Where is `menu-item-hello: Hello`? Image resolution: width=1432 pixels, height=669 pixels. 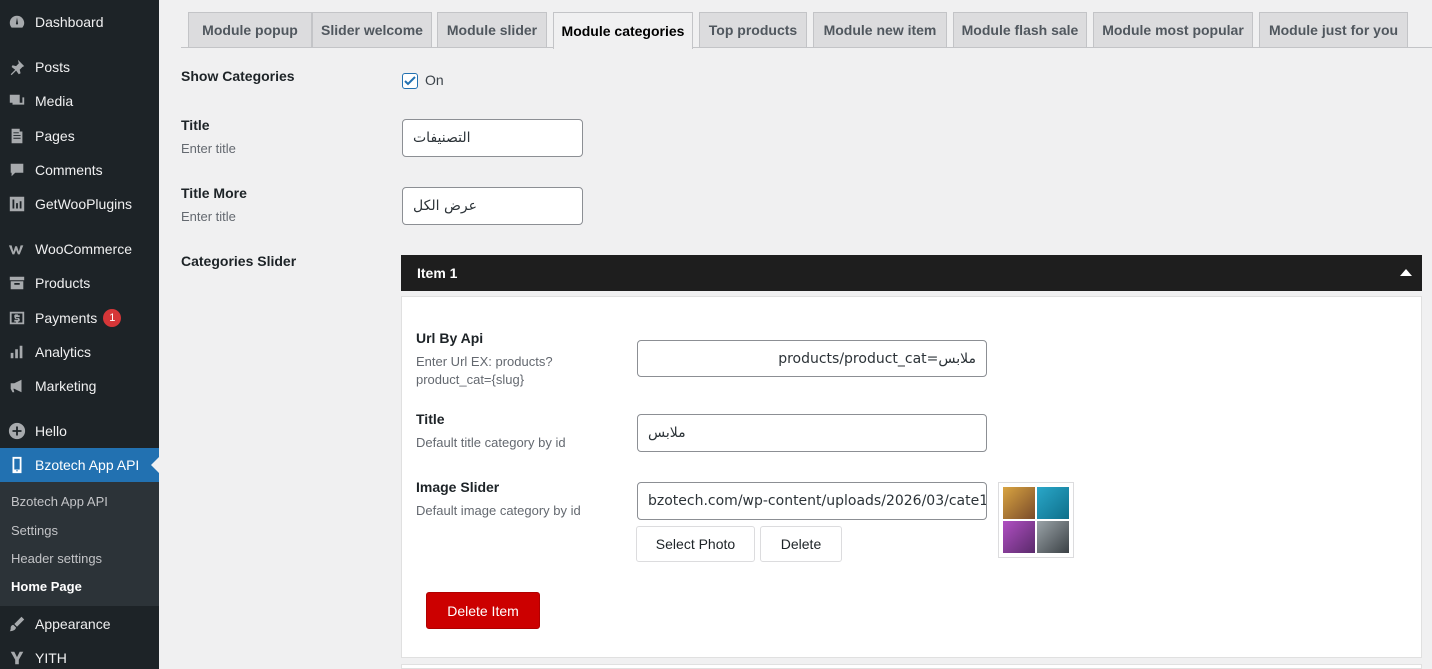 menu-item-hello: Hello is located at coordinates (79, 431).